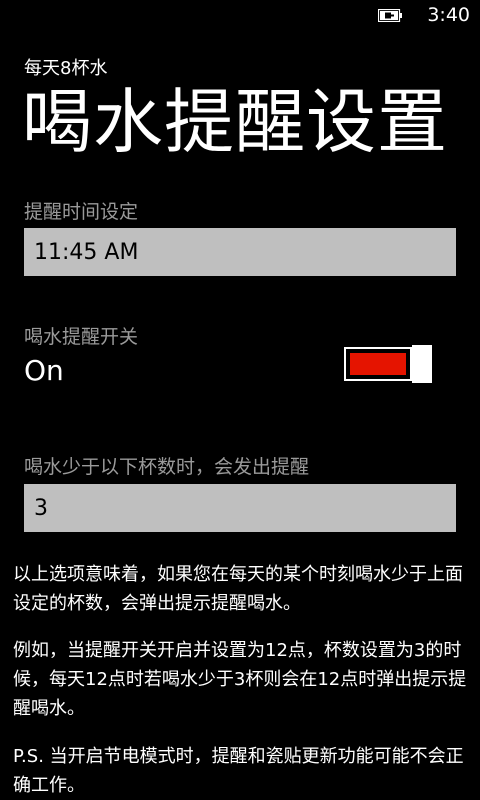 The height and width of the screenshot is (800, 480). Describe the element at coordinates (235, 122) in the screenshot. I see `page-title: 喝水提醒设置` at that location.